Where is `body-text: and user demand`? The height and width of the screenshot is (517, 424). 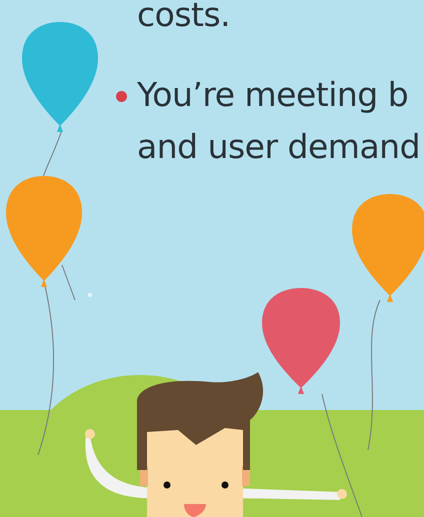
body-text: and user demand is located at coordinates (278, 146).